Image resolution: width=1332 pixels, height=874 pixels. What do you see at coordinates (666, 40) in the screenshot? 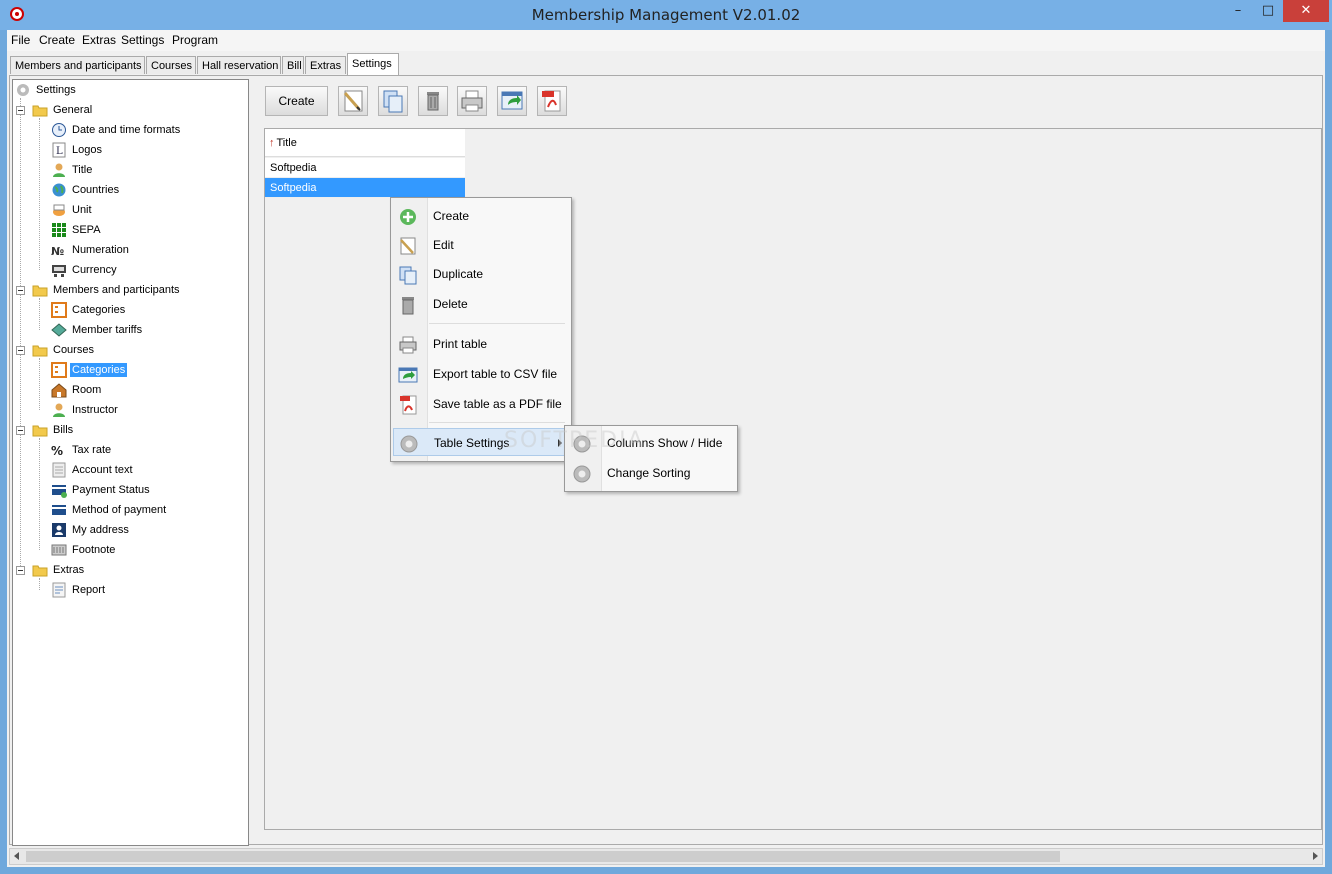
I see `menubar: File Create Extras Settings Program` at bounding box center [666, 40].